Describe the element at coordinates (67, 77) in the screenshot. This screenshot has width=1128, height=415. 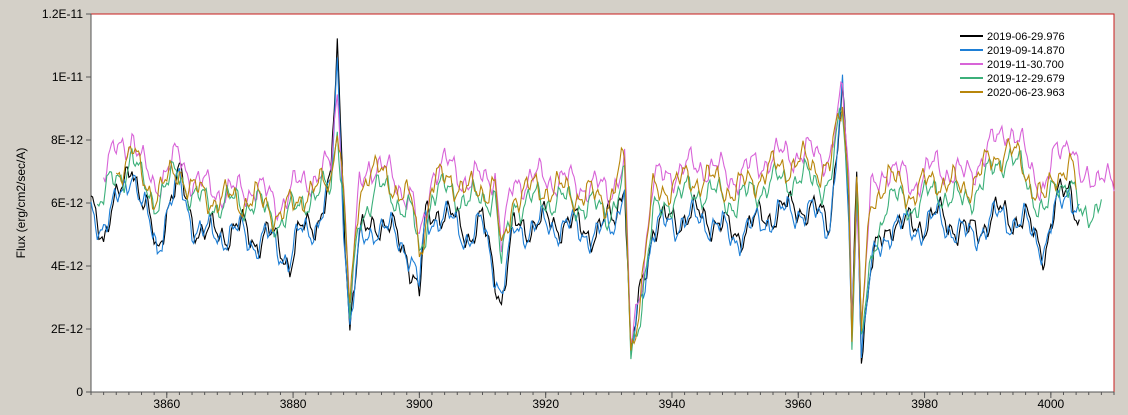
I see `y-tick-label: 1E-11` at that location.